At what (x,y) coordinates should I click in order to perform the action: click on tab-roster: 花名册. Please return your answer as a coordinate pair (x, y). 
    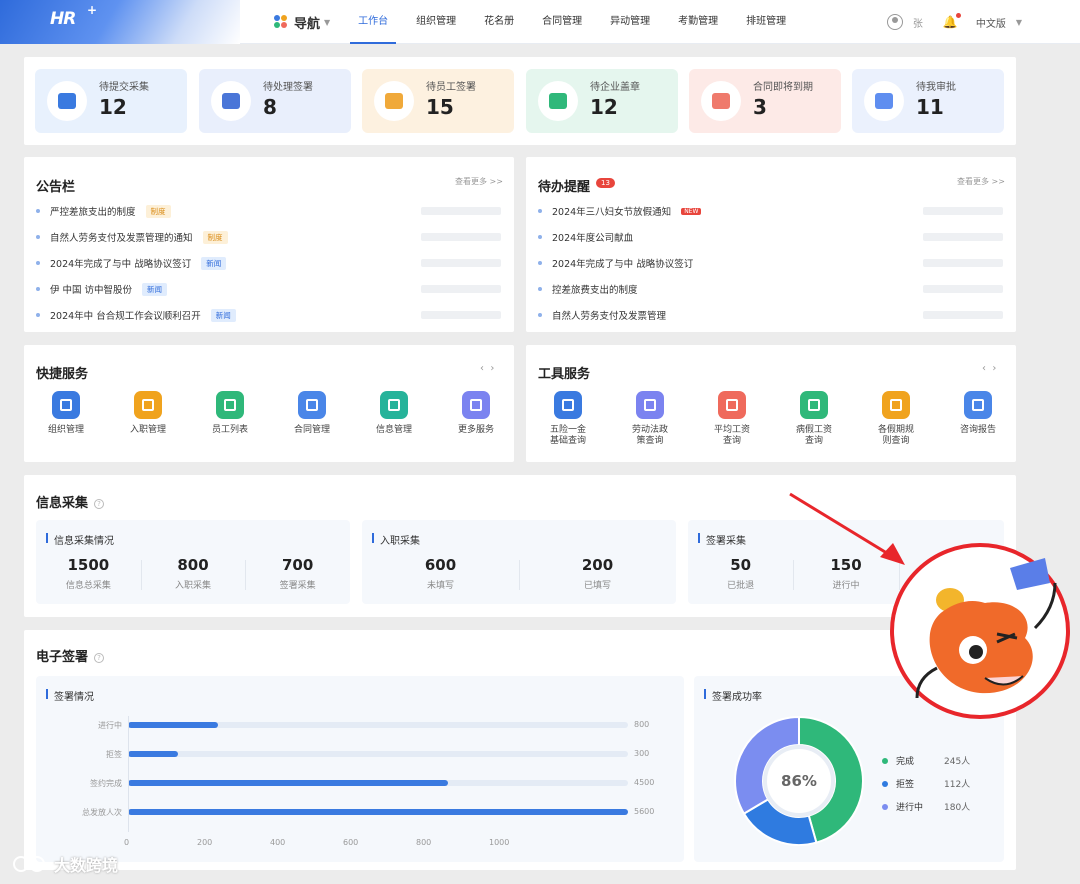
    Looking at the image, I should click on (499, 22).